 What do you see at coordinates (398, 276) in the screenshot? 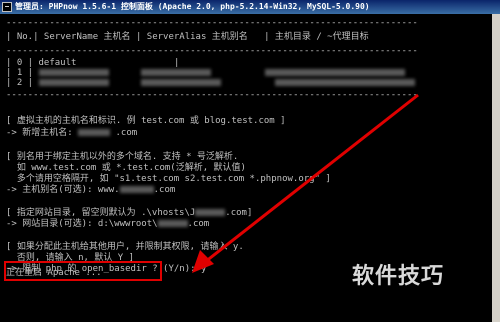
I see `watermark: 软件技巧` at bounding box center [398, 276].